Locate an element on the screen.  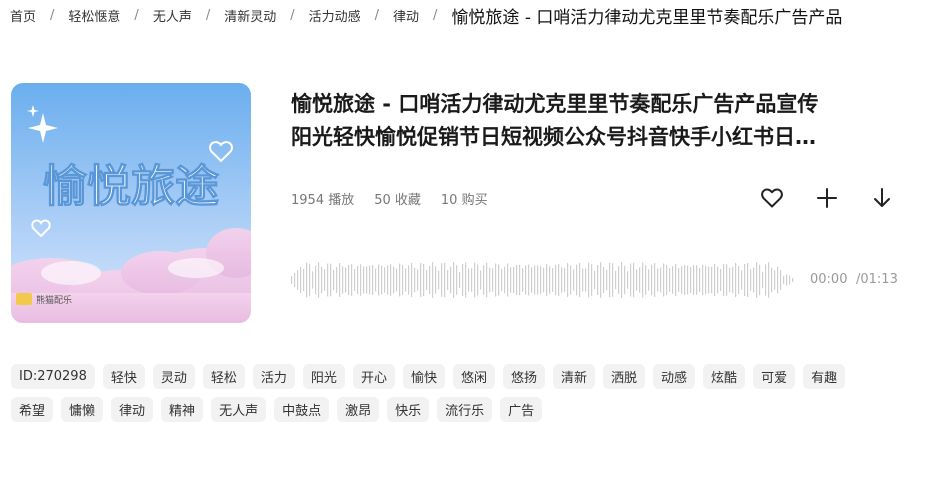
breadcrumb-current: 愉悦旅途 - 口哨活力律动尤克里里节奏配乐广告产品 is located at coordinates (647, 17).